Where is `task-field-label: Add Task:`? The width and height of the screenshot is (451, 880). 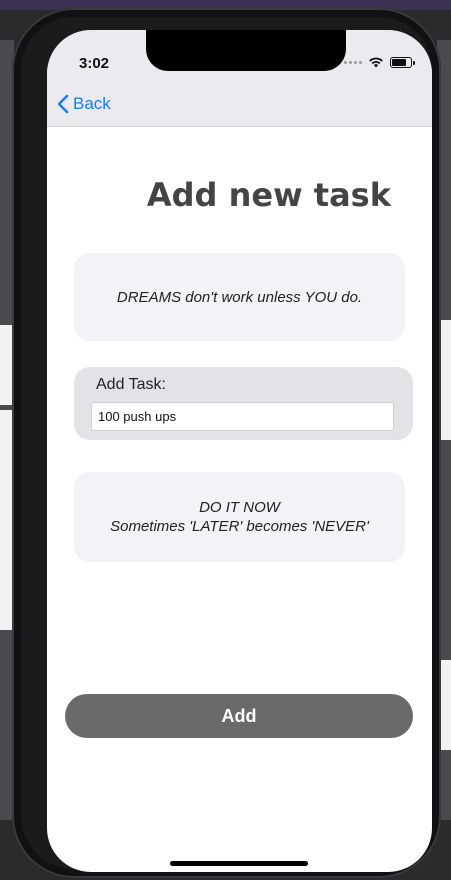
task-field-label: Add Task: is located at coordinates (131, 384).